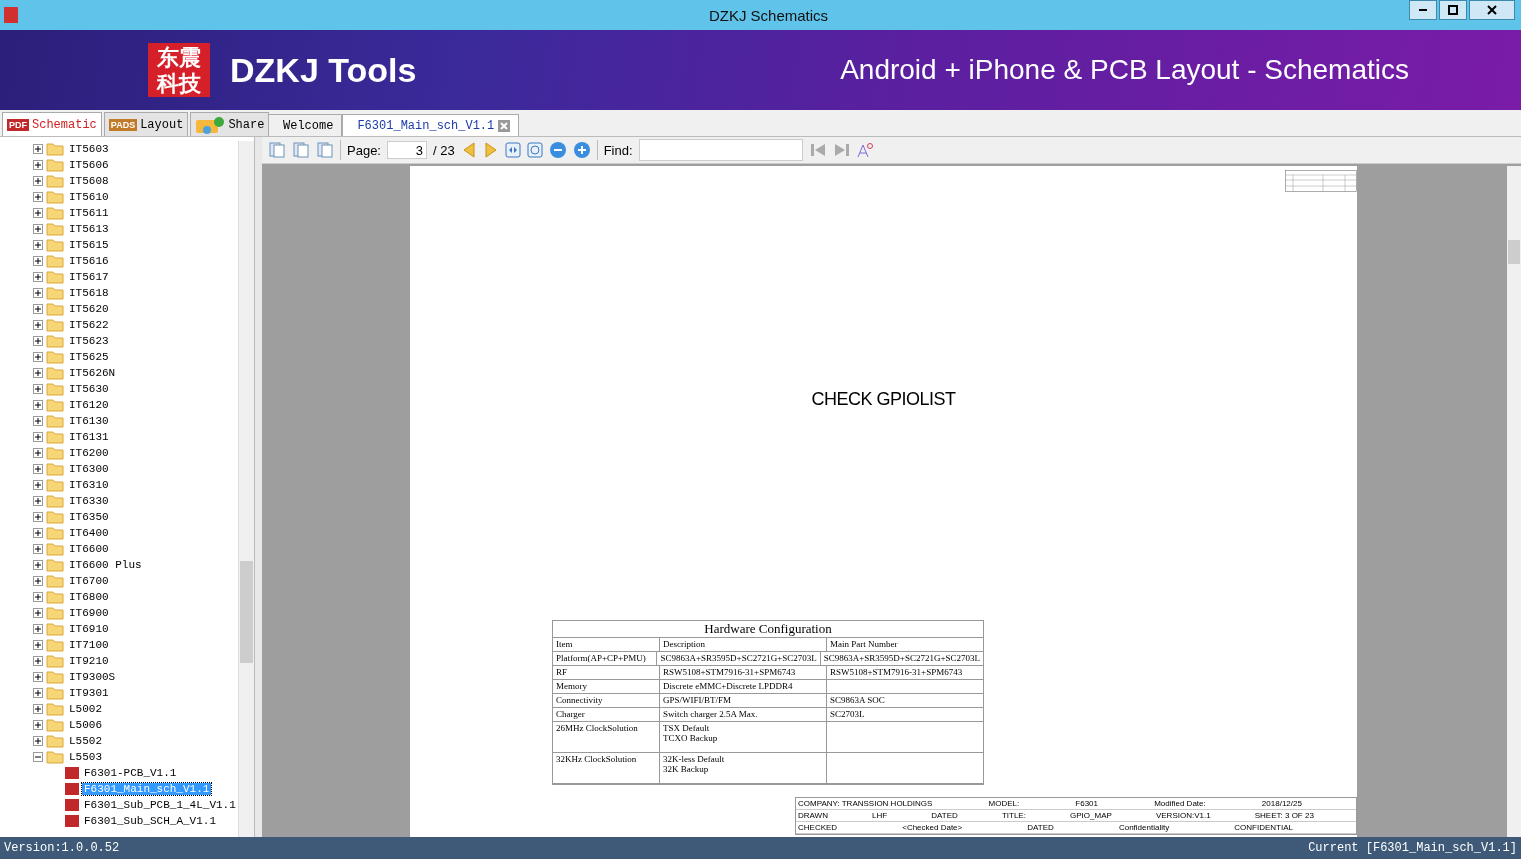 This screenshot has width=1521, height=859. I want to click on tree-item: IT5606, so click(89, 165).